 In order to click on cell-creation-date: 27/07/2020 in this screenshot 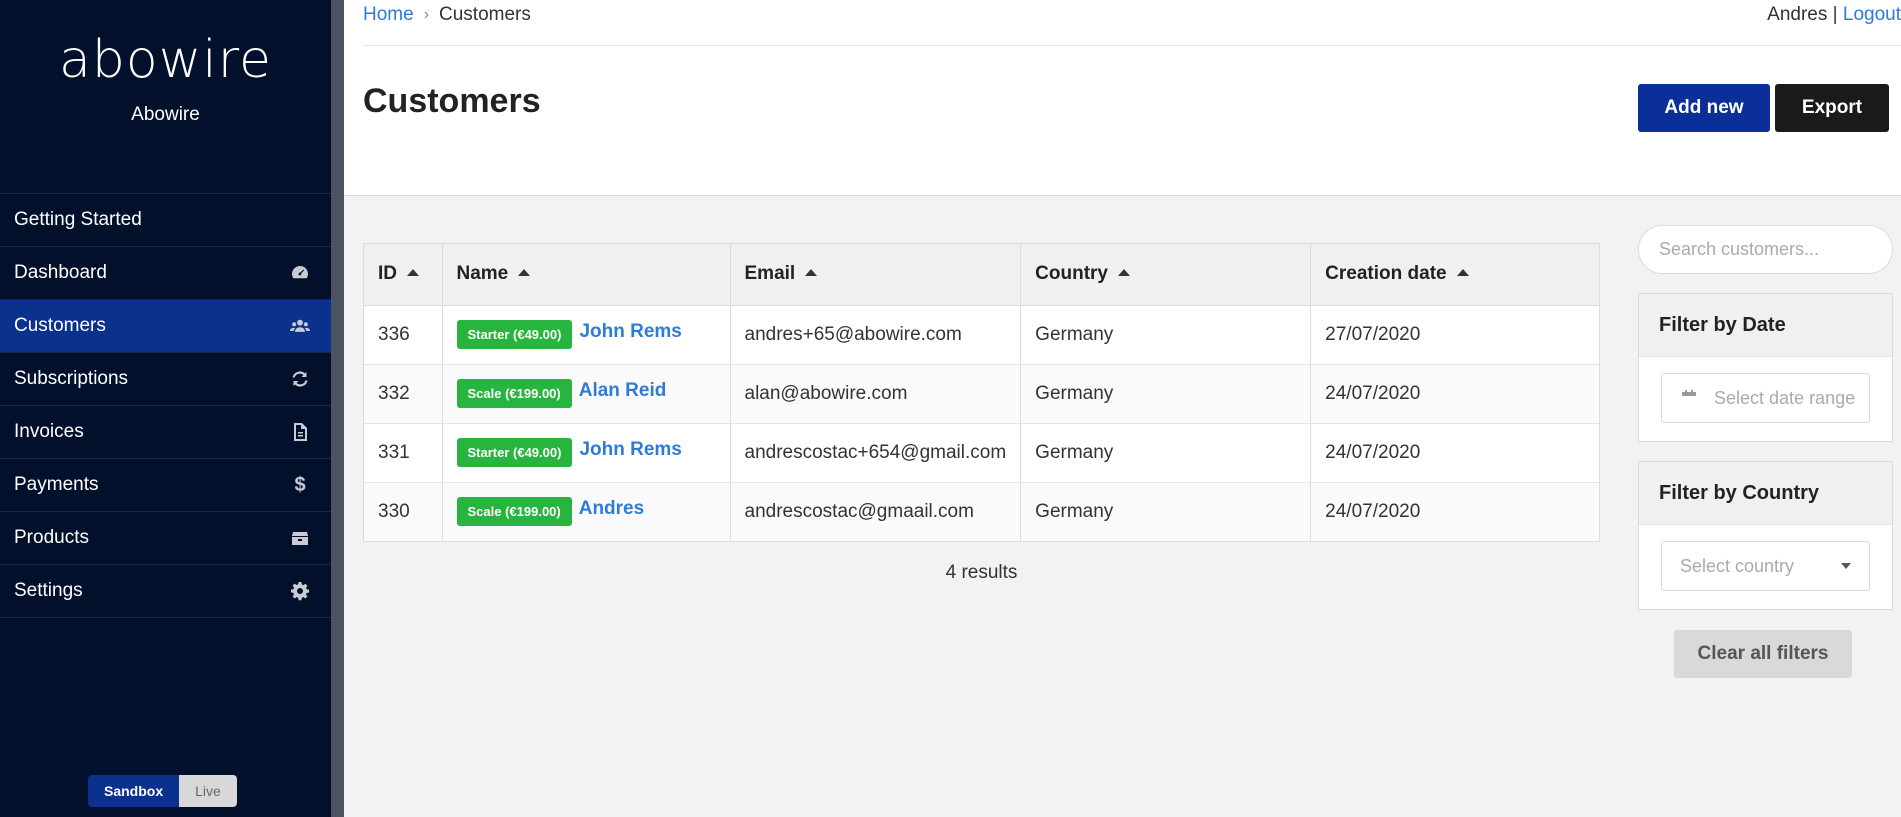, I will do `click(1454, 335)`.